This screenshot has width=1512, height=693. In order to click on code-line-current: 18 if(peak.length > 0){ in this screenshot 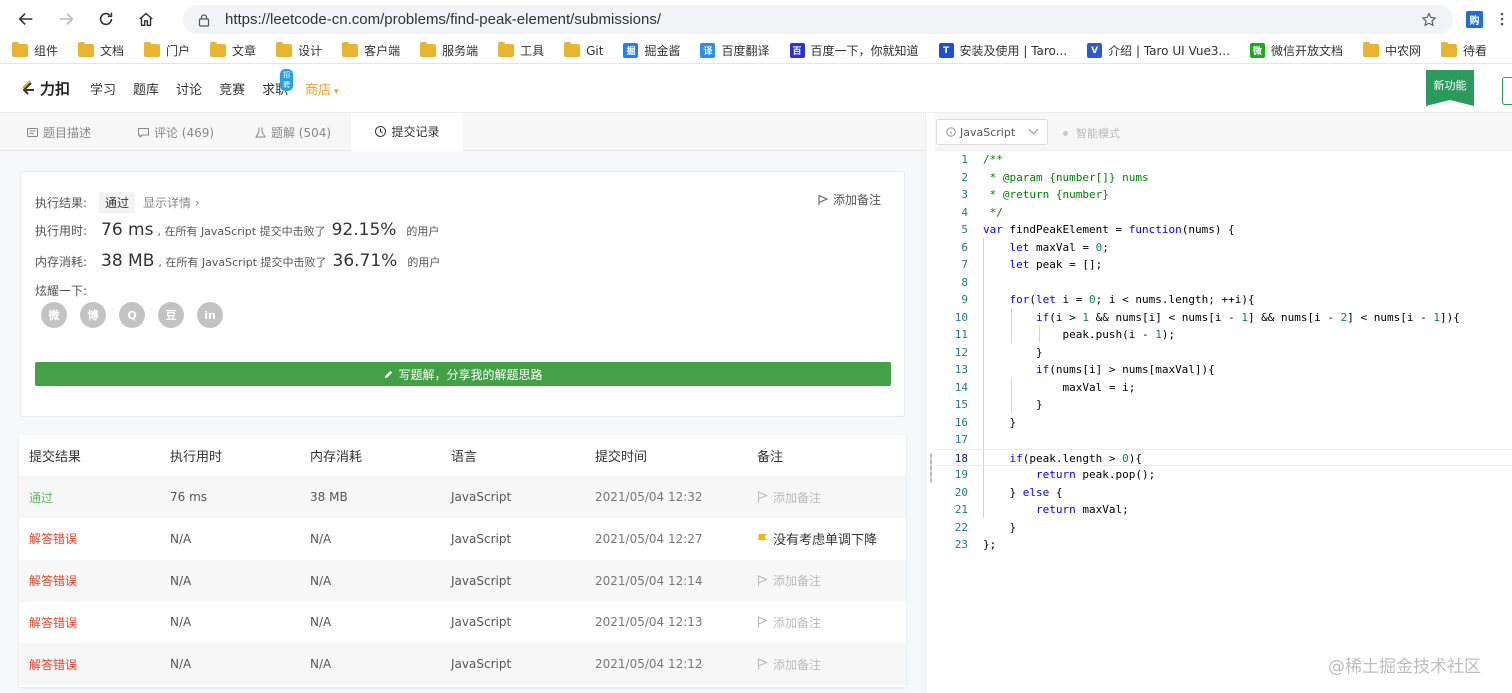, I will do `click(1223, 457)`.